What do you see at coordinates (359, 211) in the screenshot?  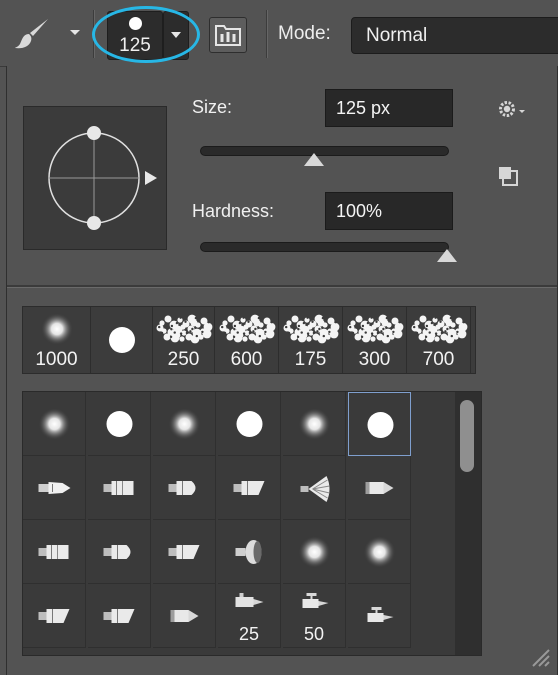 I see `hardness-value: 100%` at bounding box center [359, 211].